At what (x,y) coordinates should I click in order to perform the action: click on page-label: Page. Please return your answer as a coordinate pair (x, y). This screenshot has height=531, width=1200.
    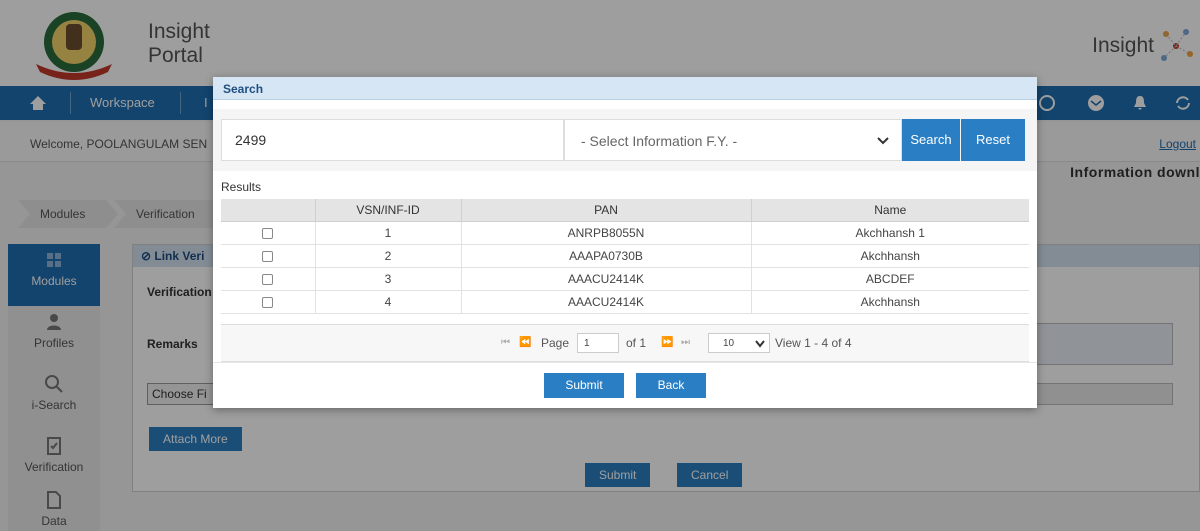
    Looking at the image, I should click on (555, 343).